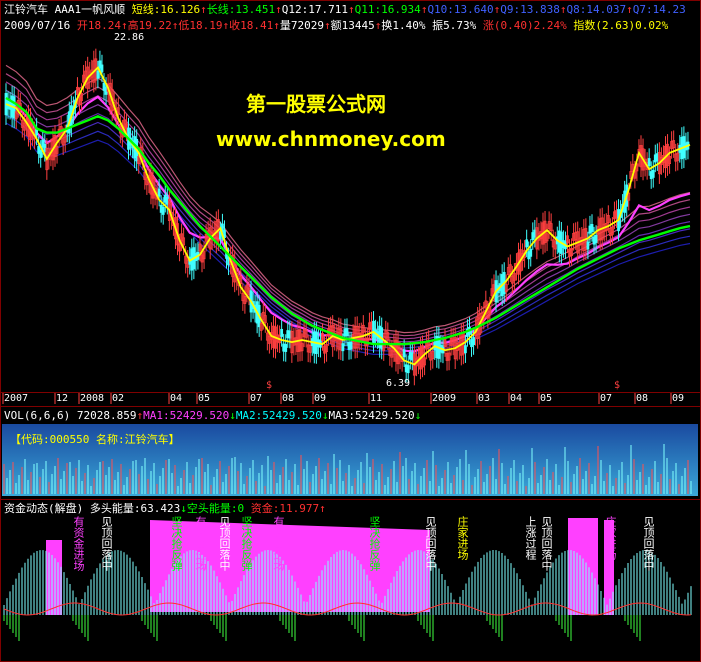 The height and width of the screenshot is (662, 701). What do you see at coordinates (301, 25) in the screenshot?
I see `header-line2-item: 量72029` at bounding box center [301, 25].